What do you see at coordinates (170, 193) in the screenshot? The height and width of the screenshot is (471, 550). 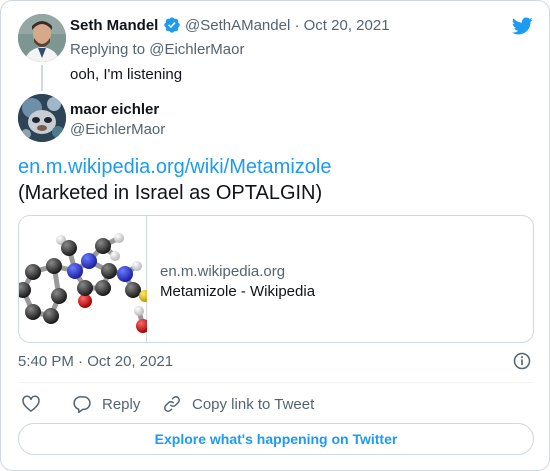 I see `tweet-body-text: (Marketed in Israel as OPTALGIN)` at bounding box center [170, 193].